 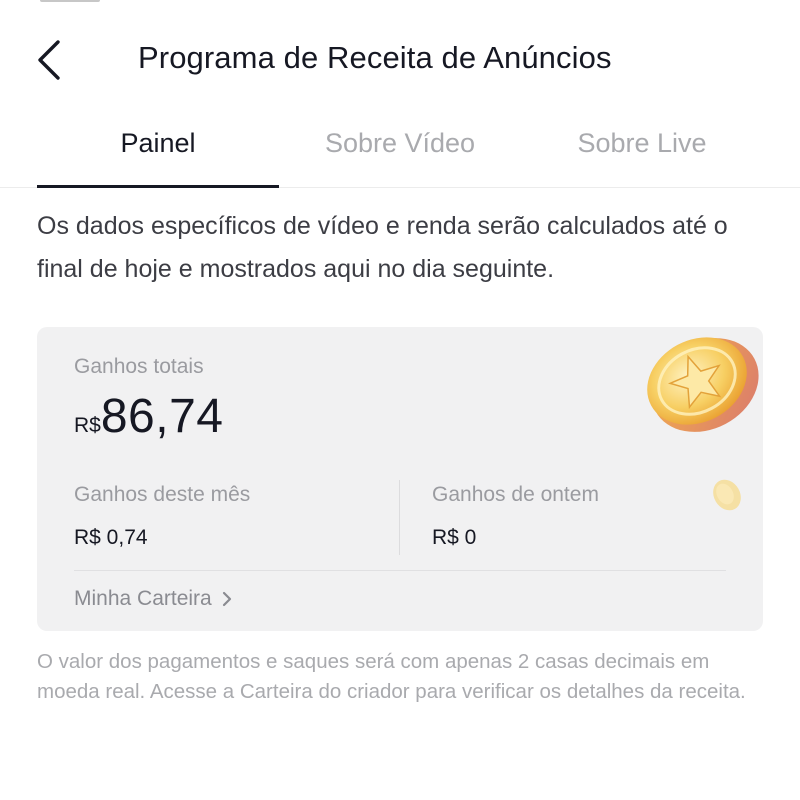 What do you see at coordinates (454, 537) in the screenshot?
I see `yesterday-earnings-value: R$ 0` at bounding box center [454, 537].